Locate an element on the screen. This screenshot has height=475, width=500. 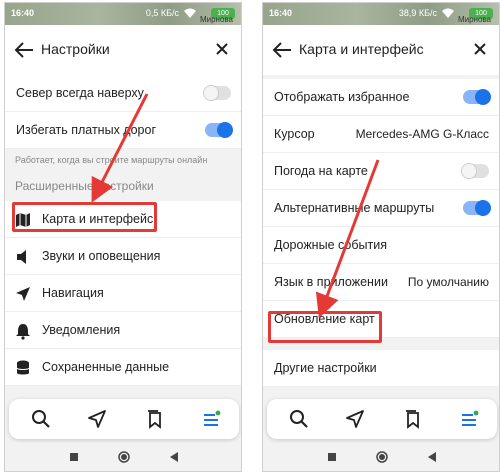
setting-row-show-favorites: Отображать избранное is located at coordinates (381, 97).